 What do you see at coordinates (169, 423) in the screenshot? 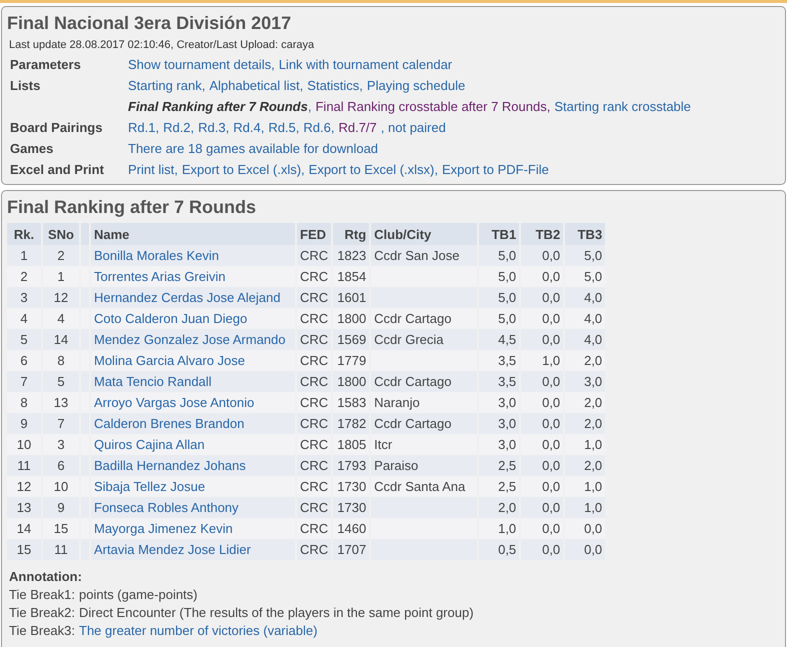
I see `player-link: Calderon Brenes Brandon` at bounding box center [169, 423].